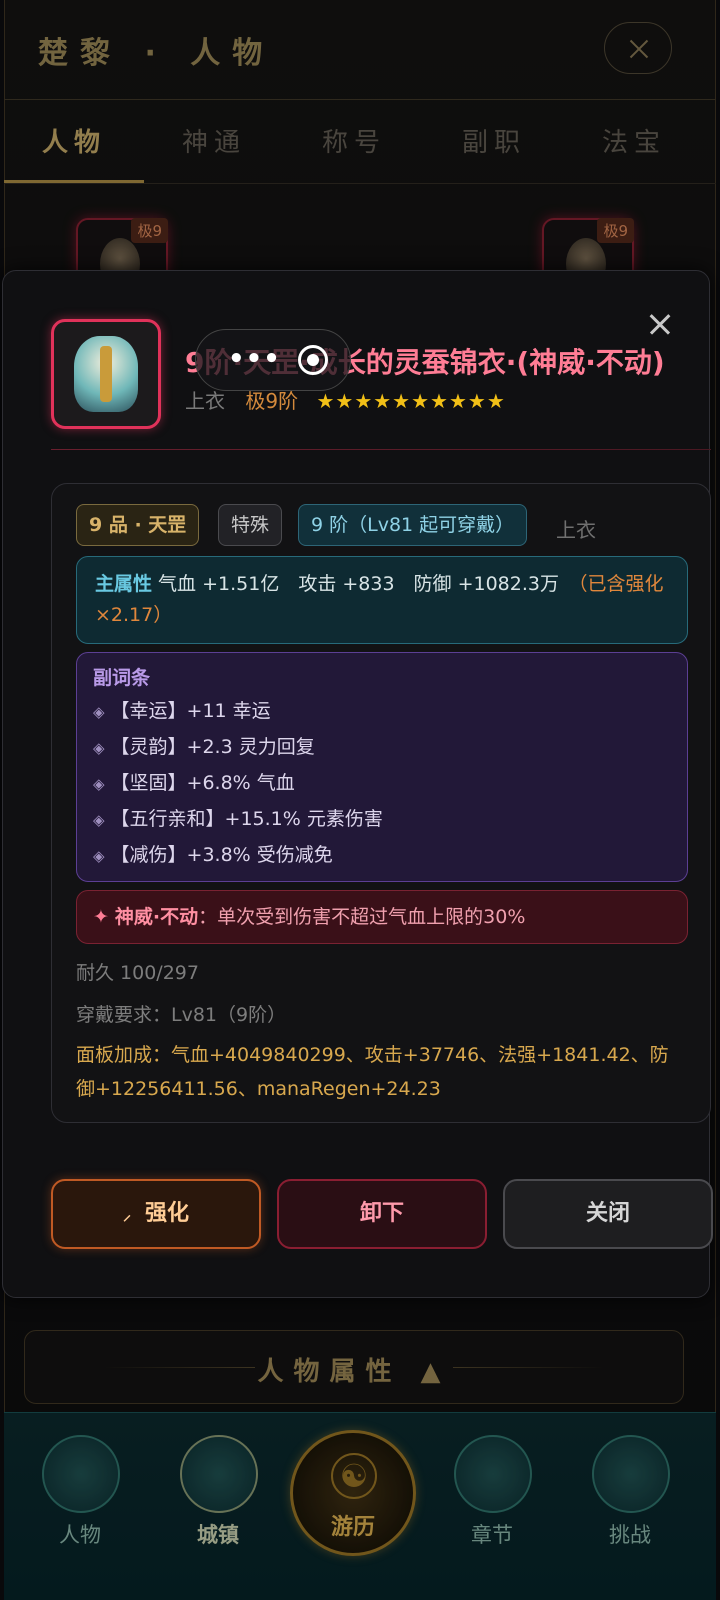 The width and height of the screenshot is (720, 1600). What do you see at coordinates (660, 324) in the screenshot?
I see `modal-close-icon` at bounding box center [660, 324].